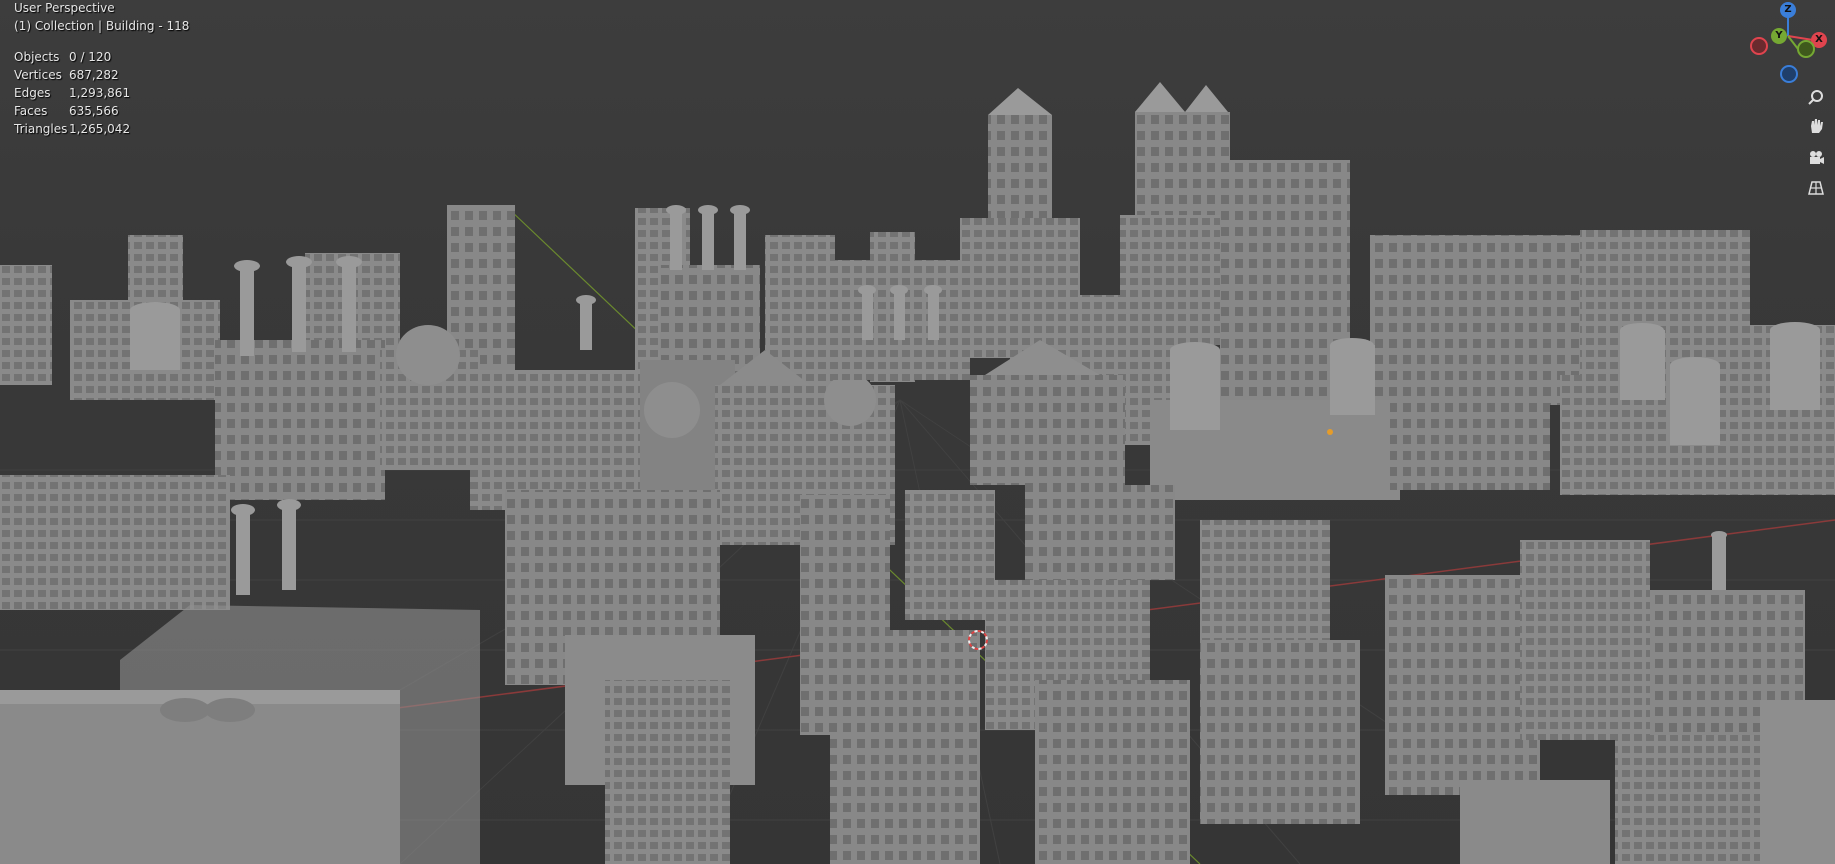  I want to click on stat-edges: Edges 1,293,861, so click(72, 93).